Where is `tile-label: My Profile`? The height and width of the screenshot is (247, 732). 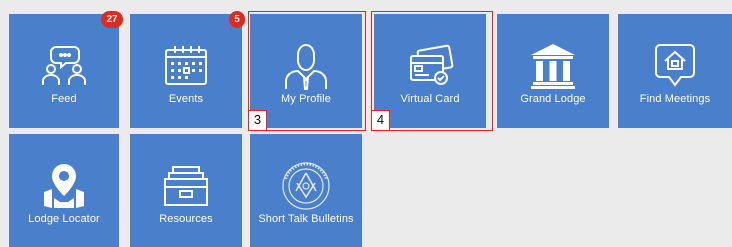 tile-label: My Profile is located at coordinates (306, 99).